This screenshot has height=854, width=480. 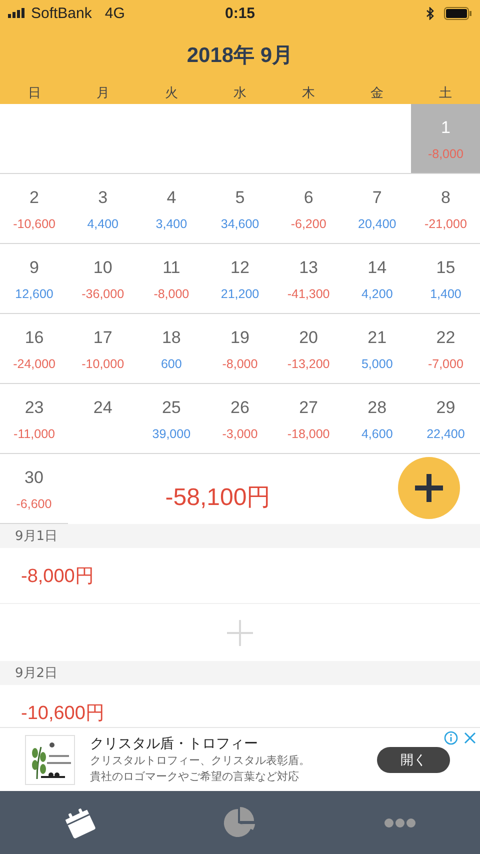 What do you see at coordinates (308, 348) in the screenshot?
I see `calendar-day: 20 -13,200` at bounding box center [308, 348].